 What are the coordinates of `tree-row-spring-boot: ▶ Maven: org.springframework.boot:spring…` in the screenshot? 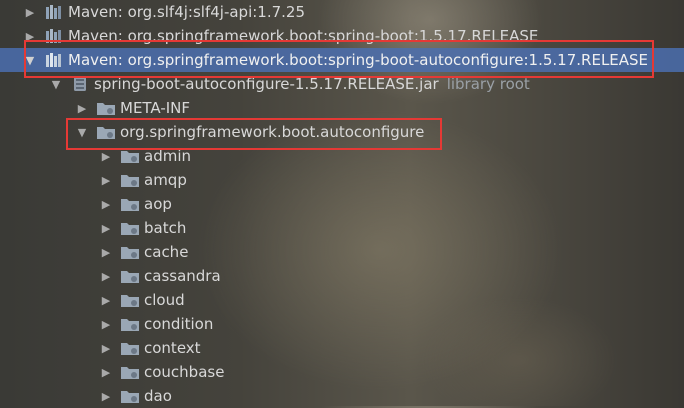 It's located at (342, 36).